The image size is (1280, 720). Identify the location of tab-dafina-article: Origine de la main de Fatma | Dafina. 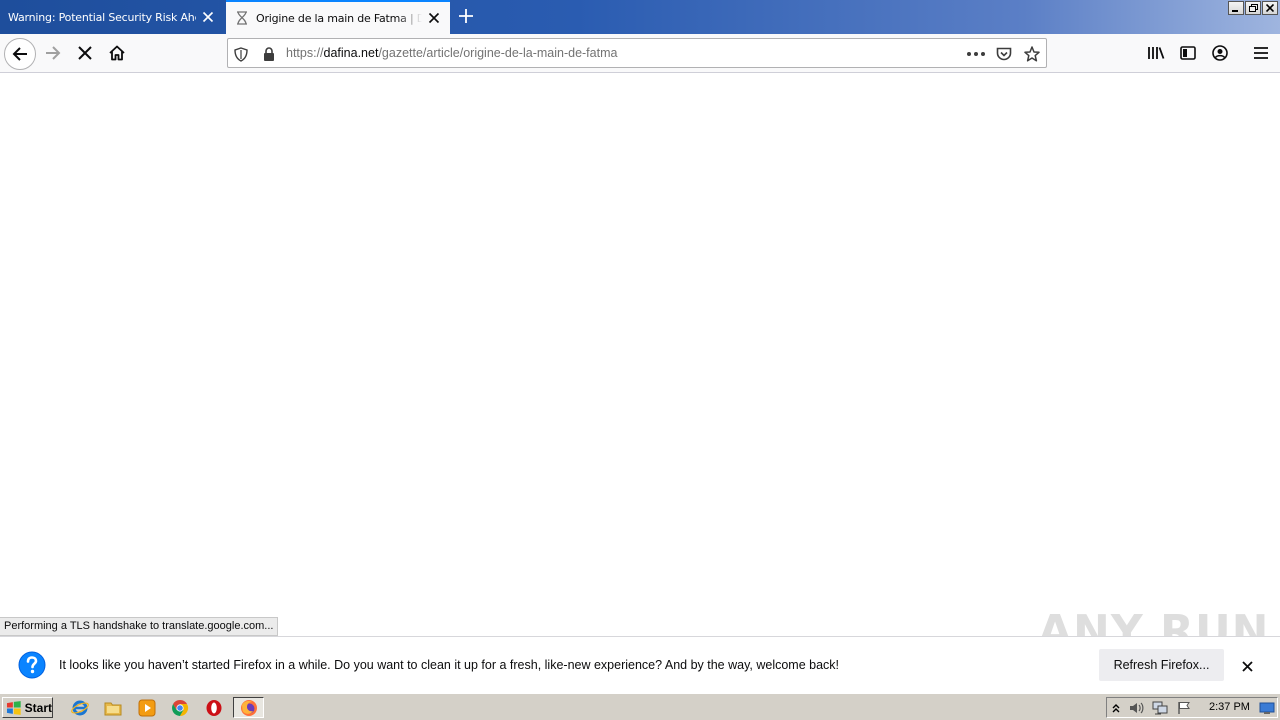
(338, 17).